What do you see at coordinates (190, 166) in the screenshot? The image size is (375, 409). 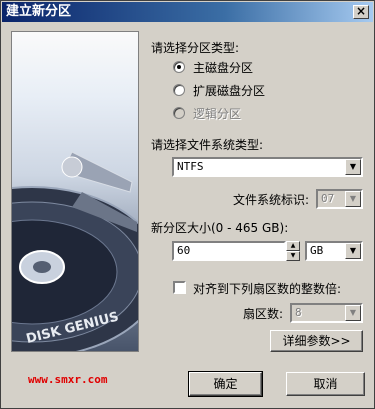 I see `filesystem-value: NTFS` at bounding box center [190, 166].